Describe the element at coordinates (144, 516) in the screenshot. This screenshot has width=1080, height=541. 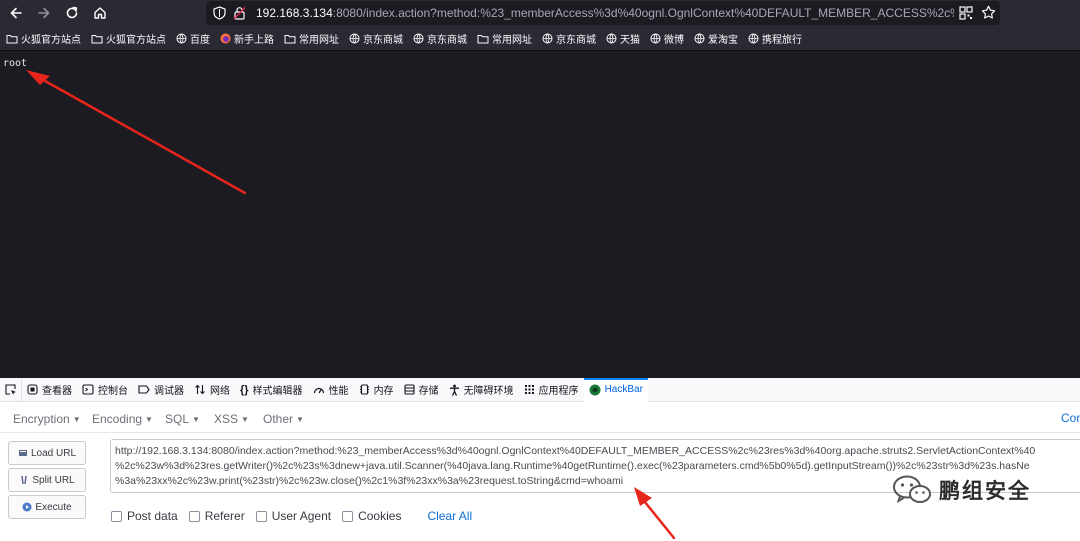
I see `post-data-option: Post data` at that location.